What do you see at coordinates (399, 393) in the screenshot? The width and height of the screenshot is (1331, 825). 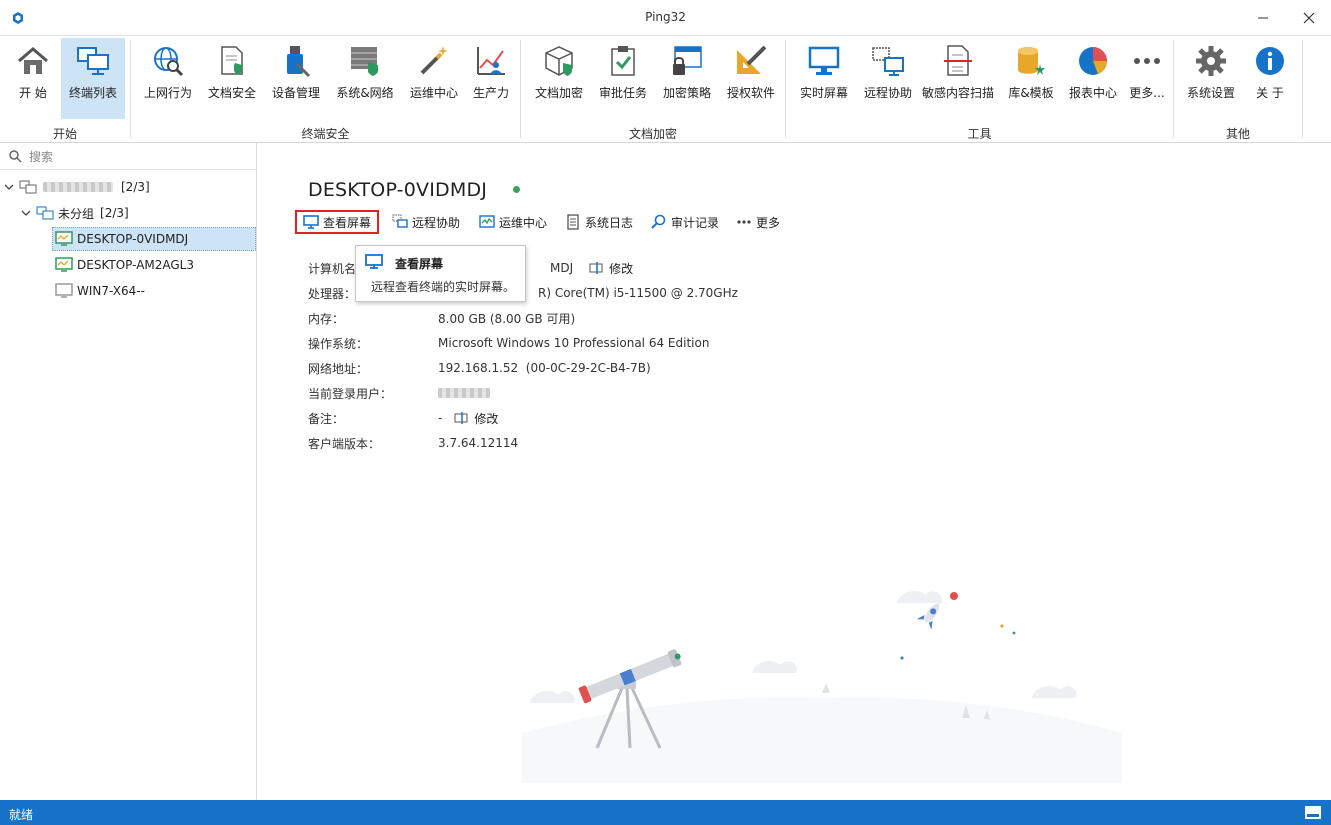 I see `info-row-current-user: 当前登录用户：` at bounding box center [399, 393].